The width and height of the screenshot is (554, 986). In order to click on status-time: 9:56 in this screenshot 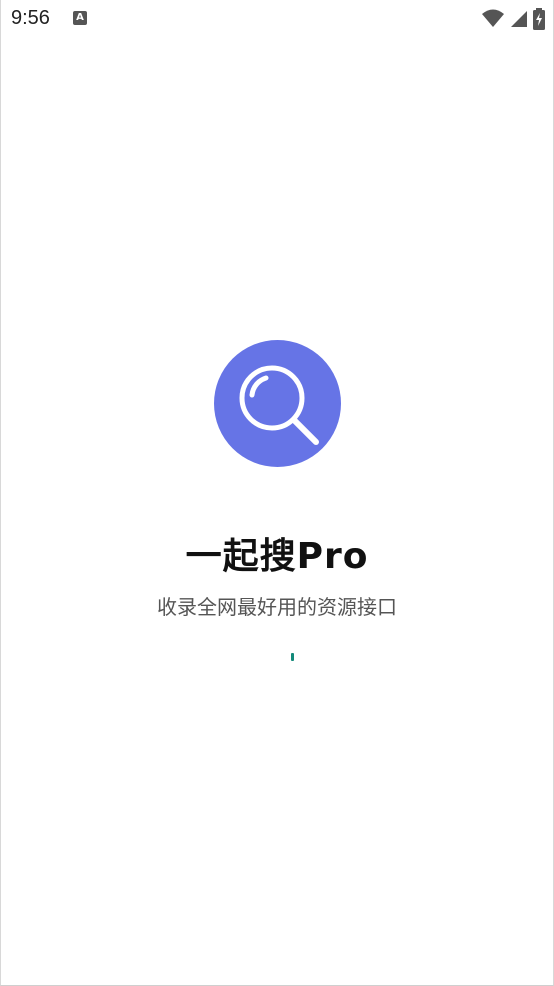, I will do `click(30, 18)`.